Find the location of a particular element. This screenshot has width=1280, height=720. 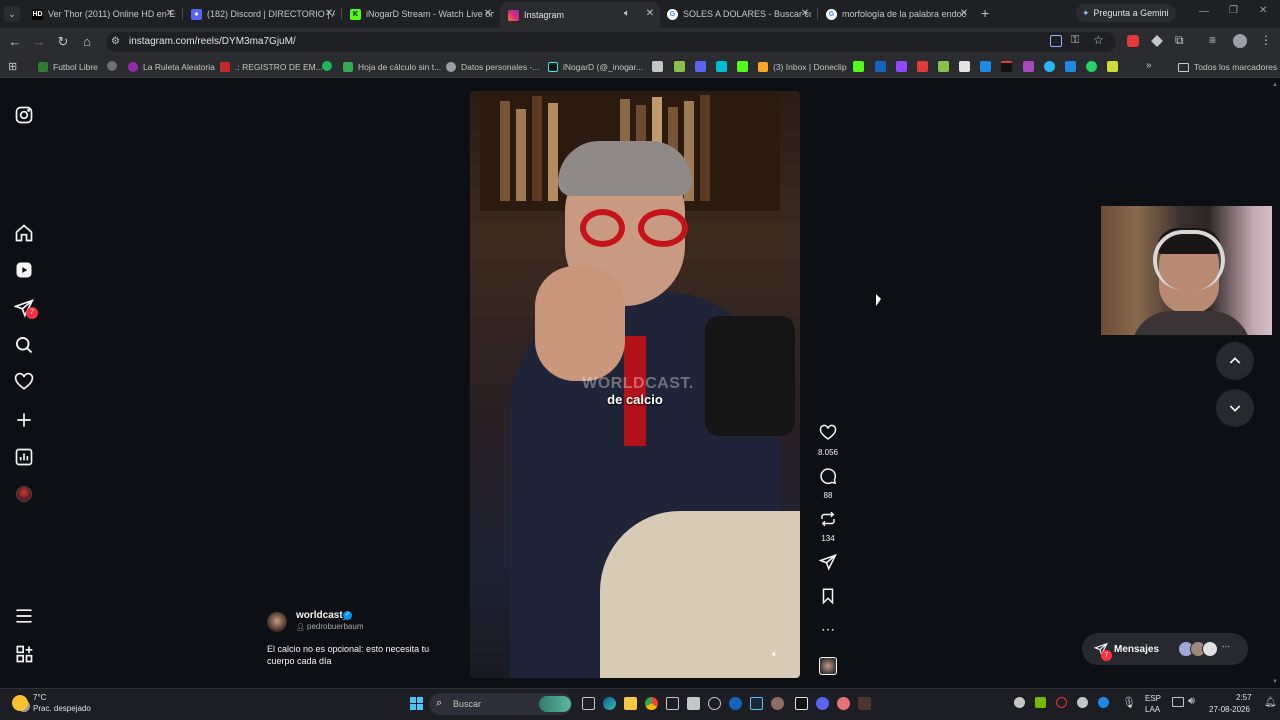

extensions-puzzle-icon: ⧉ is located at coordinates (1179, 40).